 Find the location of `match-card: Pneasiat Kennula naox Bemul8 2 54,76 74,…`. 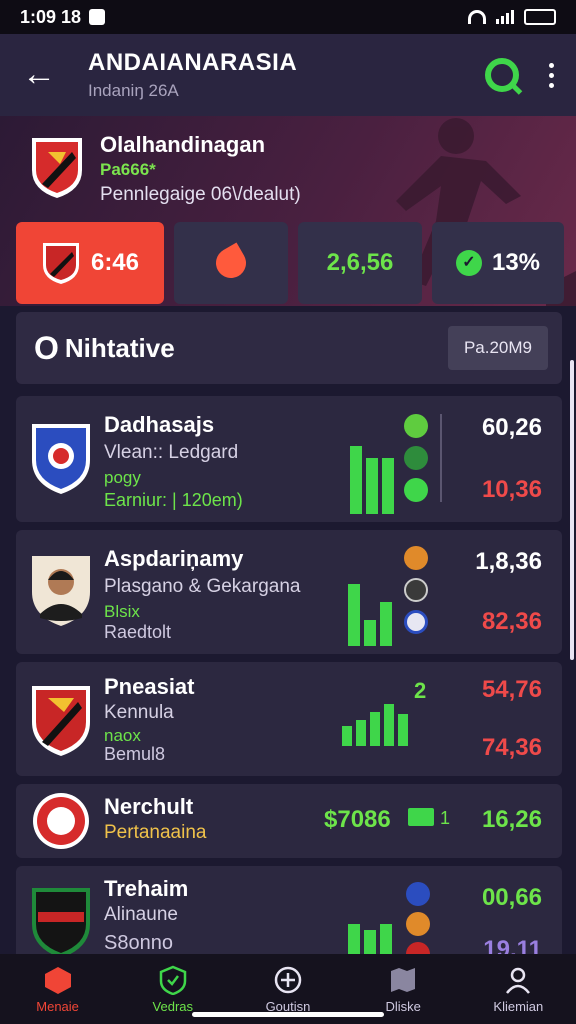

match-card: Pneasiat Kennula naox Bemul8 2 54,76 74,… is located at coordinates (289, 719).